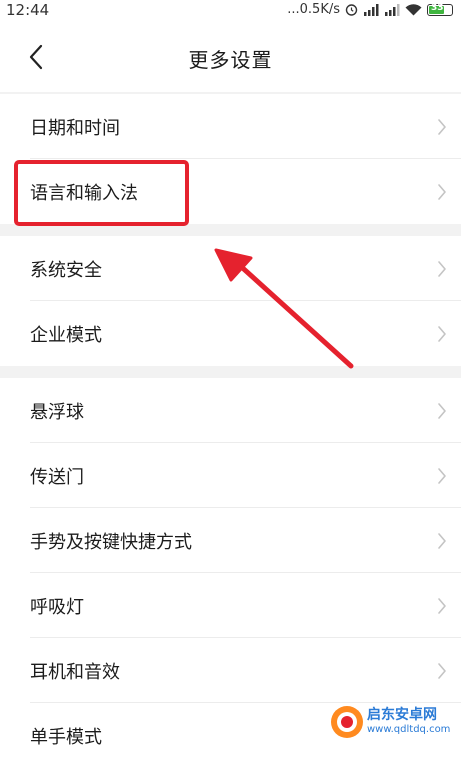 This screenshot has height=768, width=461. What do you see at coordinates (75, 672) in the screenshot?
I see `list-item-label: 耳机和音效` at bounding box center [75, 672].